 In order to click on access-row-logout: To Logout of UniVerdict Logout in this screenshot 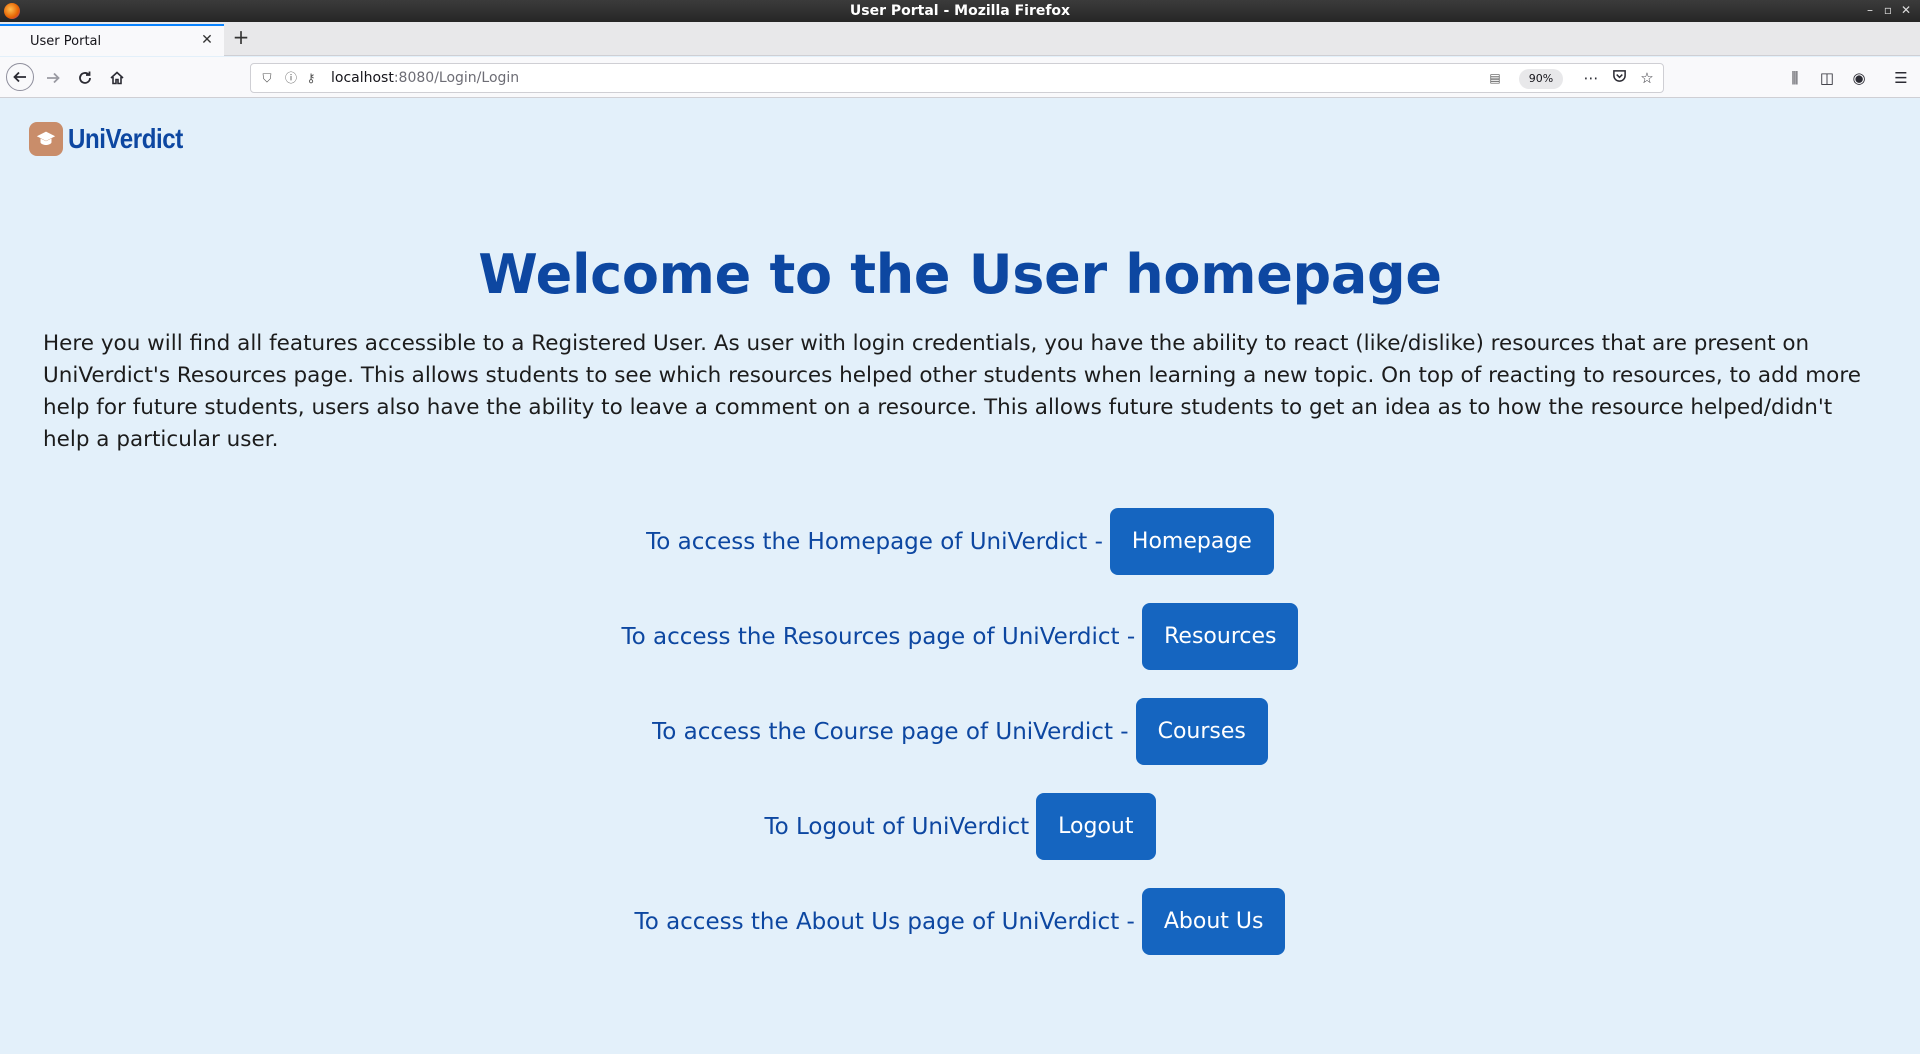, I will do `click(960, 826)`.